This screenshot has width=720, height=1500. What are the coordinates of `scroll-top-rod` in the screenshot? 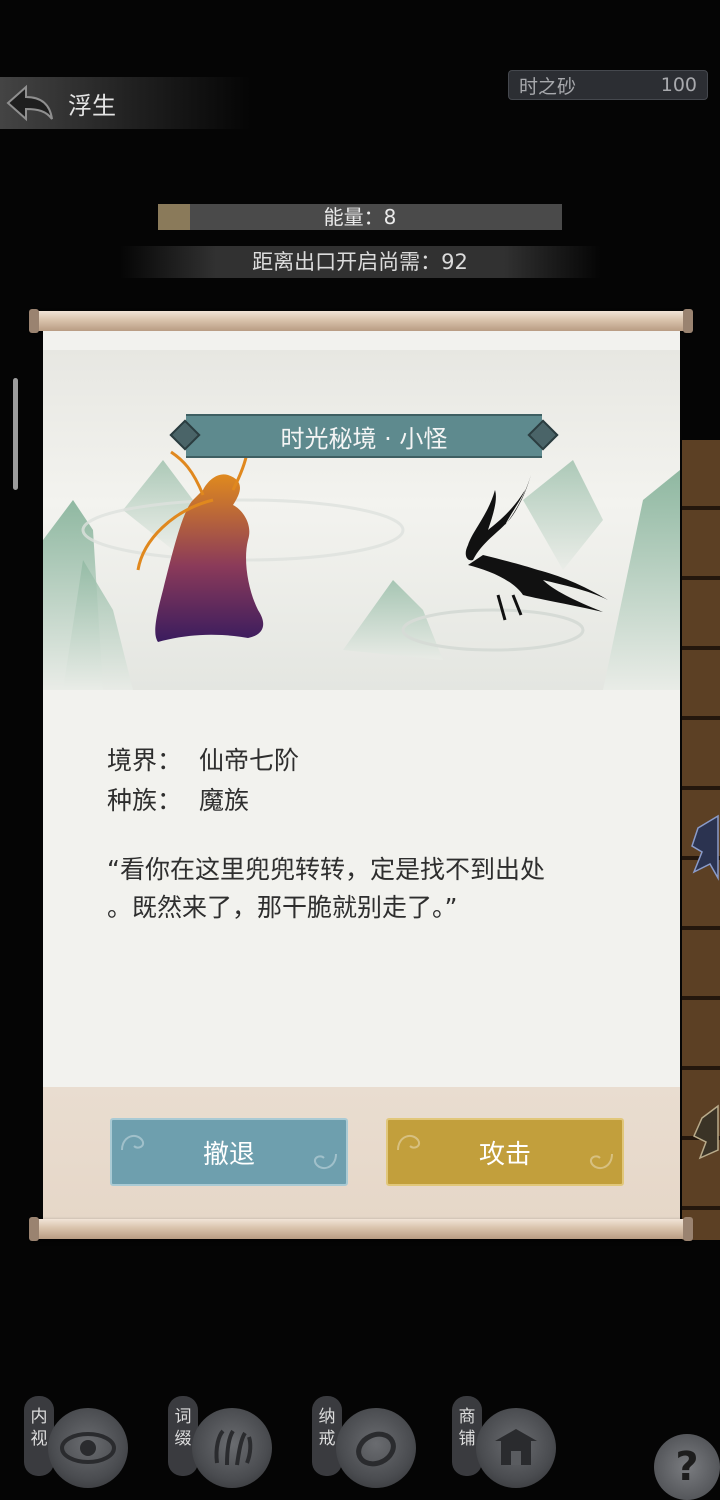 It's located at (361, 321).